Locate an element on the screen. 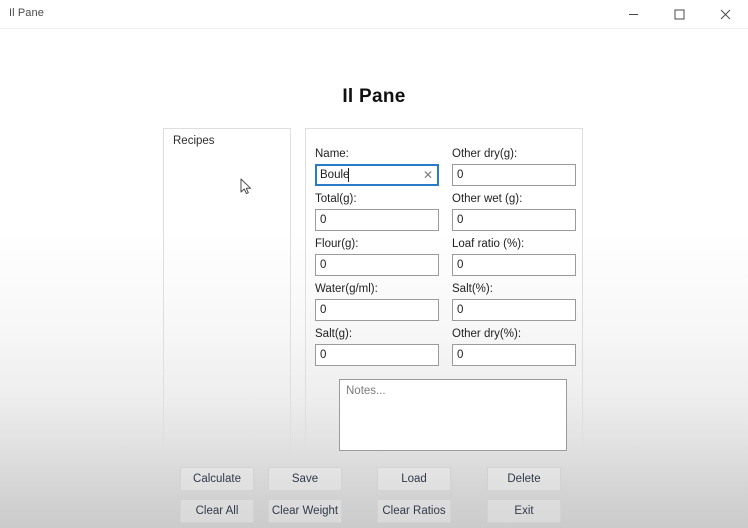 The image size is (748, 528). notes-input is located at coordinates (453, 415).